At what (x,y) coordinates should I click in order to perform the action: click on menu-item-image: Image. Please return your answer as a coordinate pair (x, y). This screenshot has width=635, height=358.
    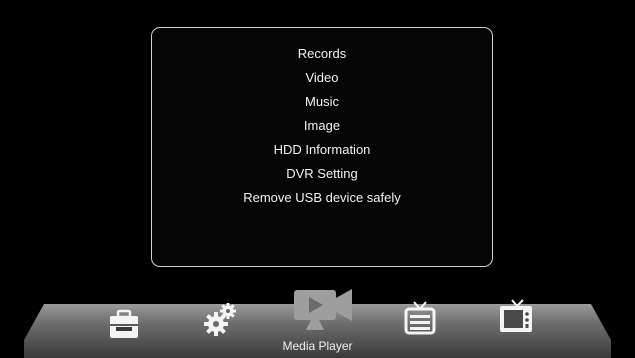
    Looking at the image, I should click on (322, 126).